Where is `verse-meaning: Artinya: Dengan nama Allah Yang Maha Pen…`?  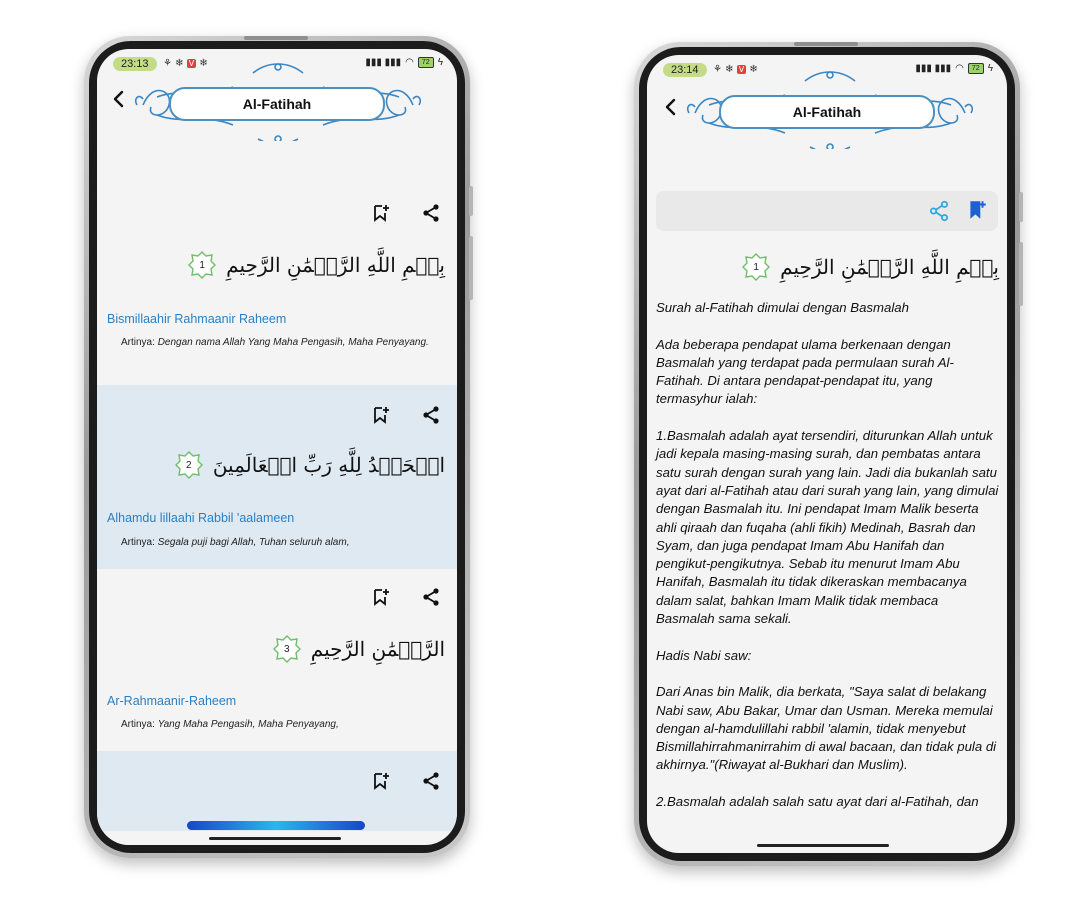 verse-meaning: Artinya: Dengan nama Allah Yang Maha Pen… is located at coordinates (279, 342).